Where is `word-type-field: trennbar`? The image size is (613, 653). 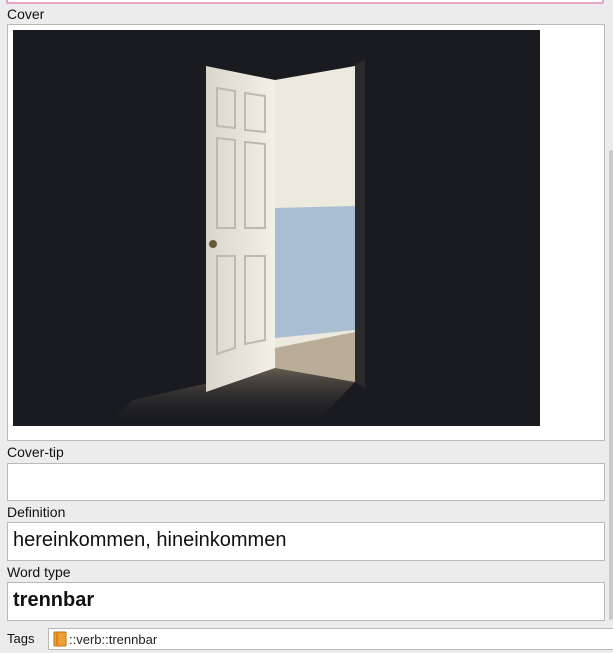 word-type-field: trennbar is located at coordinates (306, 601).